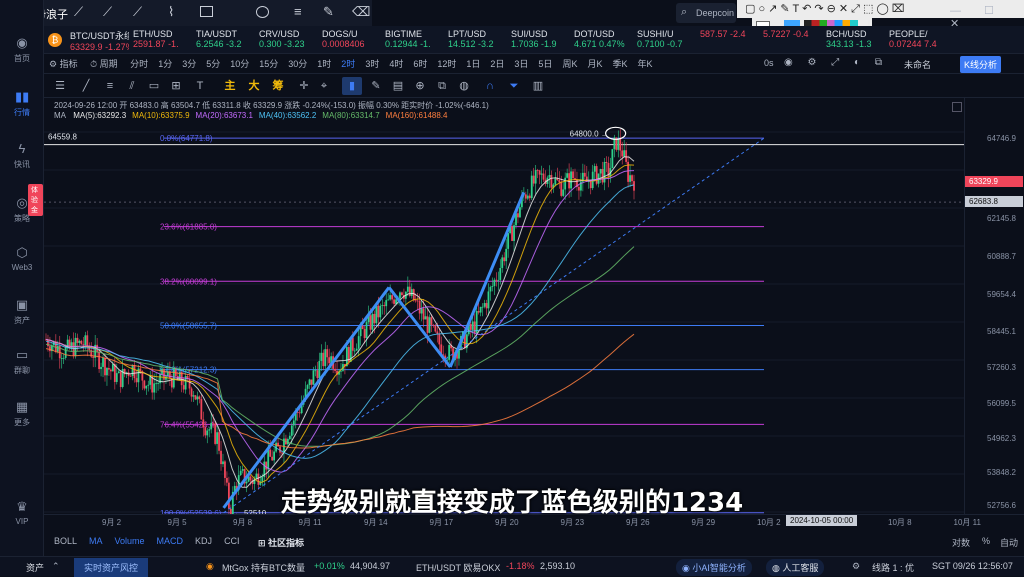  Describe the element at coordinates (594, 64) in the screenshot. I see `timeframe-button: 月K` at that location.